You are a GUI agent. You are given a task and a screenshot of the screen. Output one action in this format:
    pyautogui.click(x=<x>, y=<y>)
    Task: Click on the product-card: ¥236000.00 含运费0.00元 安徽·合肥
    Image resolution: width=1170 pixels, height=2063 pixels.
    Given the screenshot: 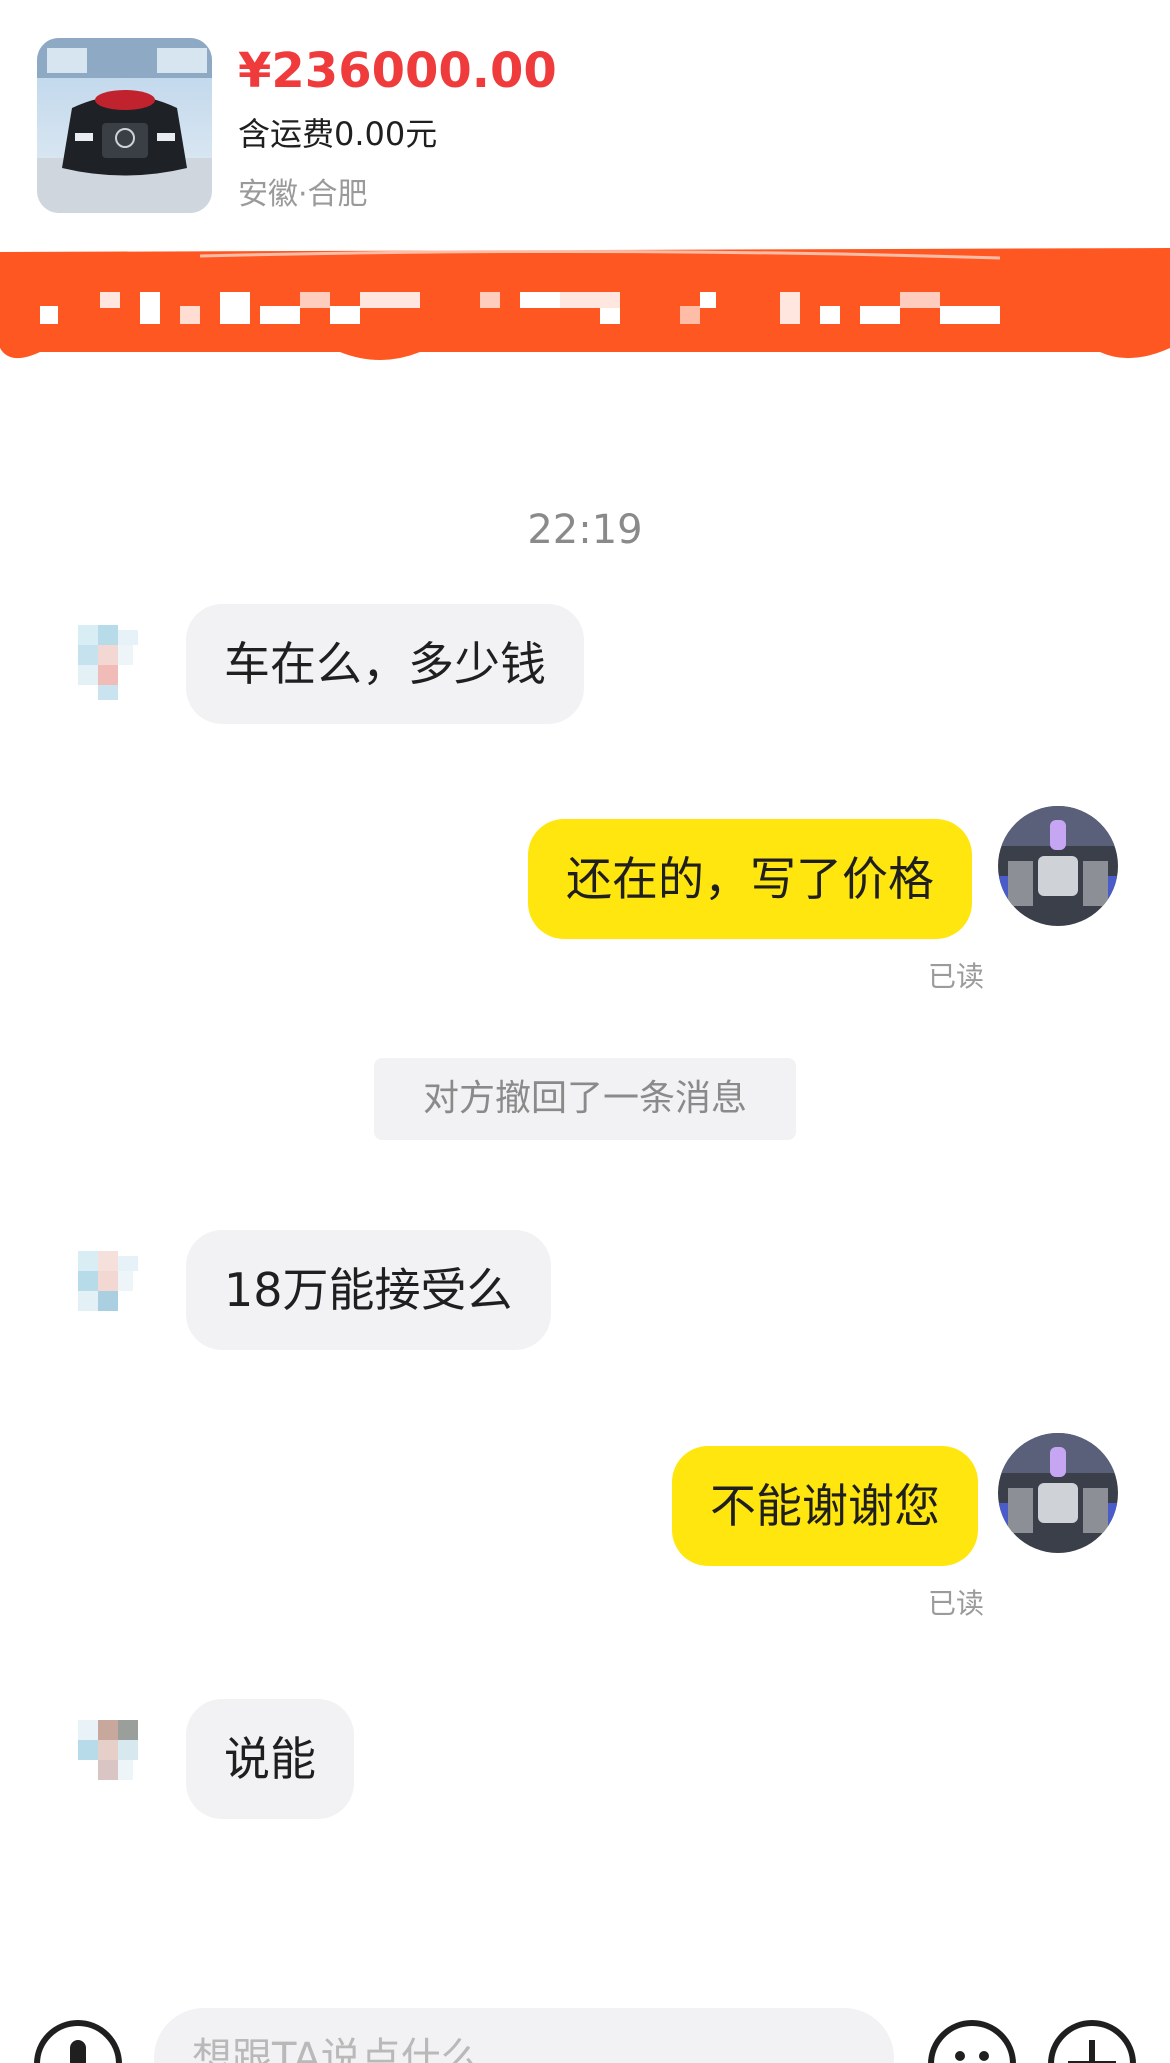 What is the action you would take?
    pyautogui.click(x=585, y=125)
    